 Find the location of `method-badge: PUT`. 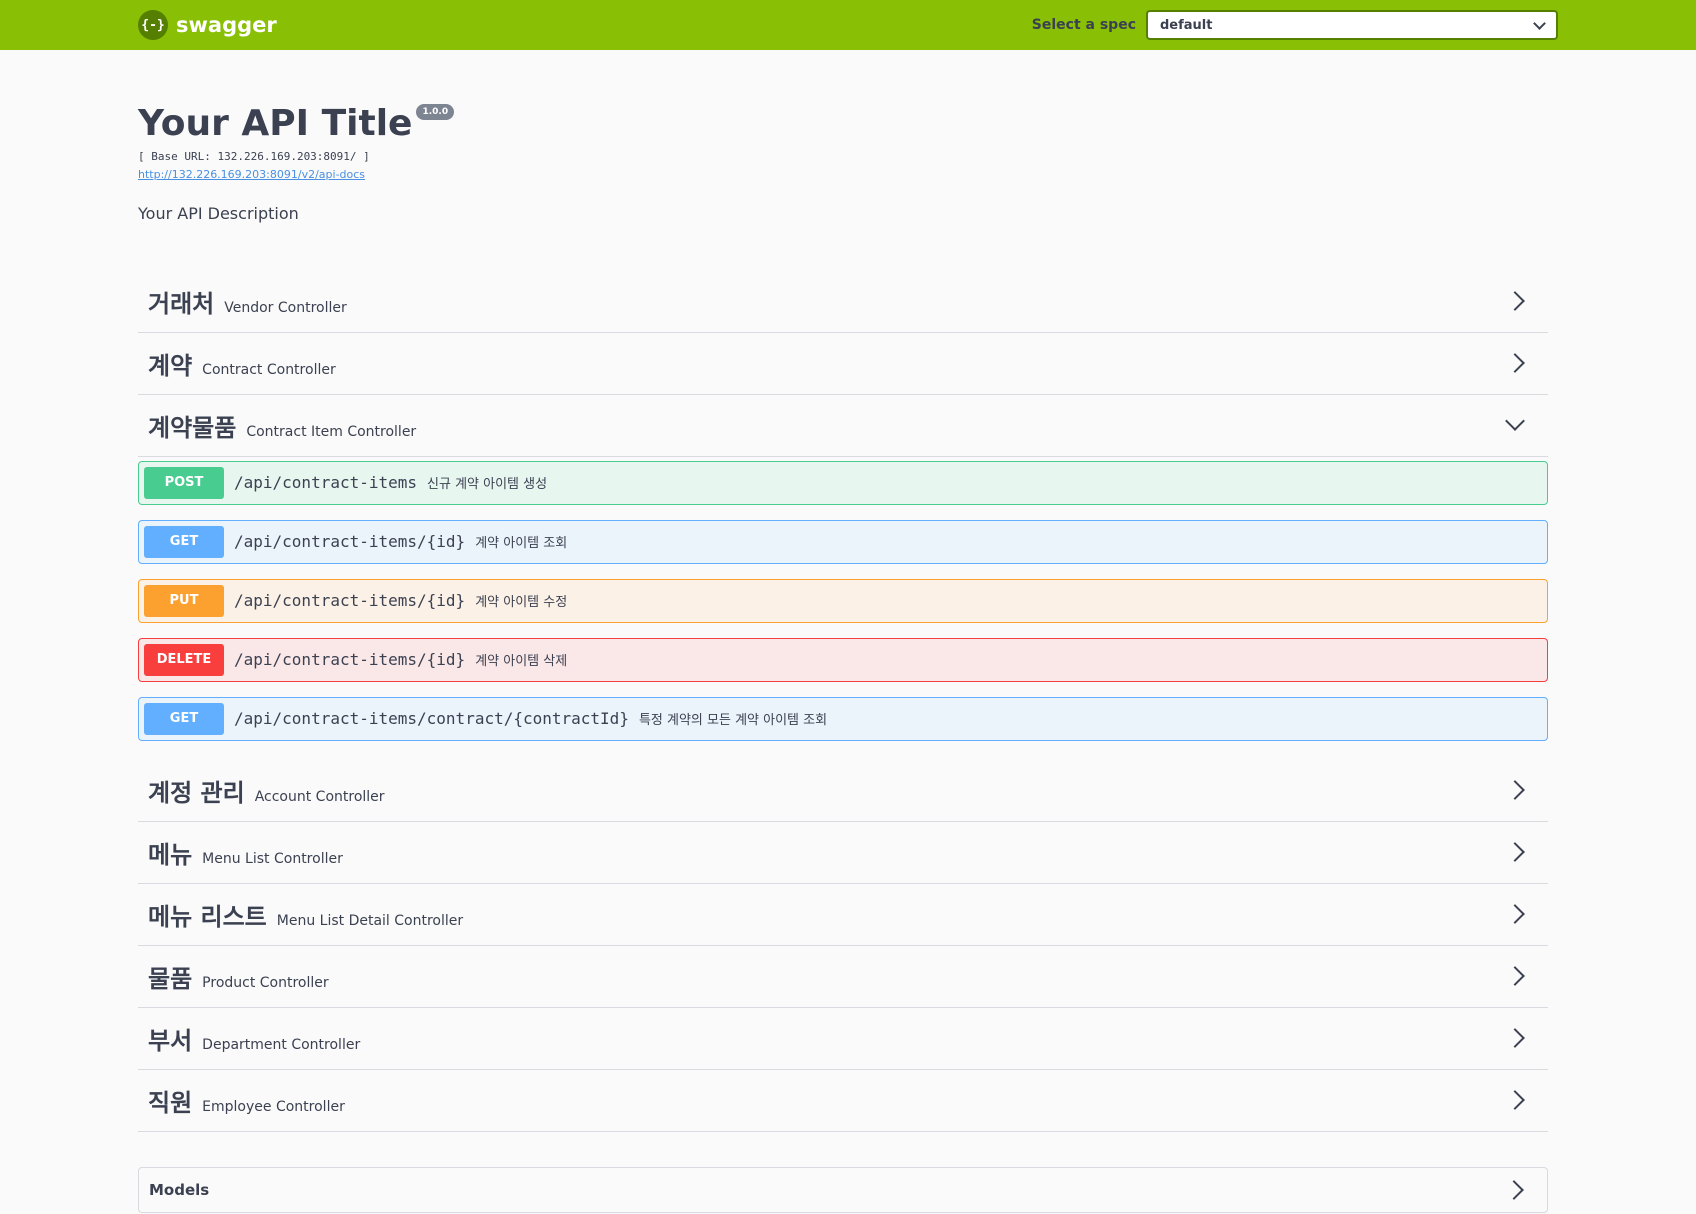

method-badge: PUT is located at coordinates (184, 600).